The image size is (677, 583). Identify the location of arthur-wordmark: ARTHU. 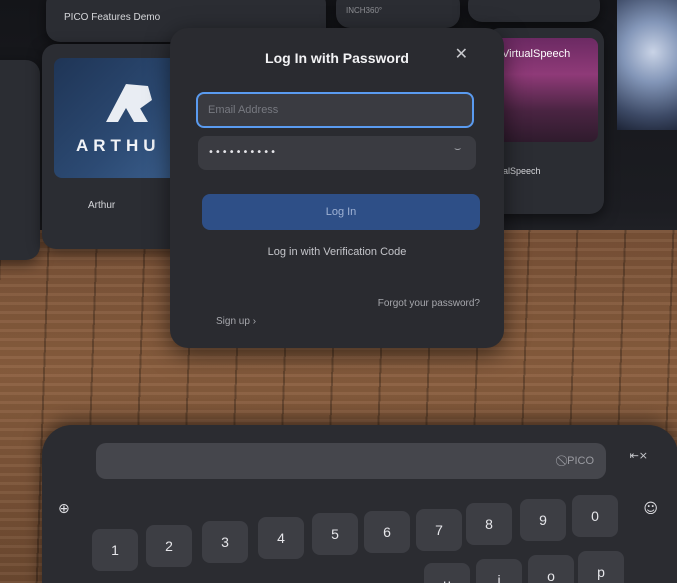
(118, 145).